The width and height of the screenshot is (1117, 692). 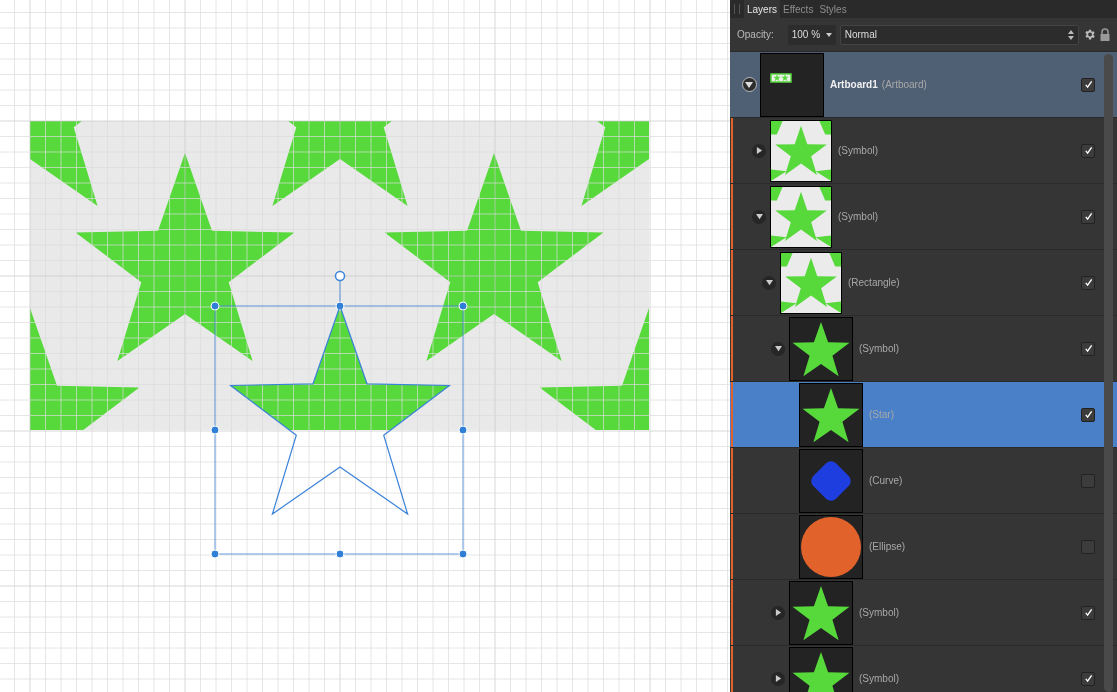 I want to click on panel-grip-icon, so click(x=737, y=9).